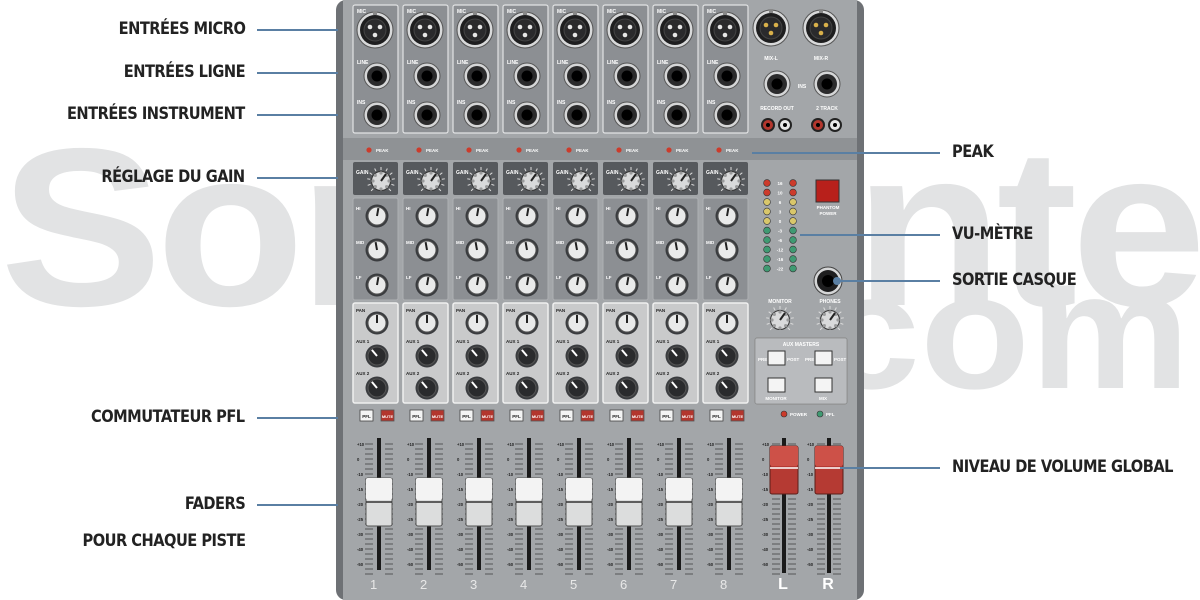 The width and height of the screenshot is (1200, 600). I want to click on callout-line-faders, so click(297, 505).